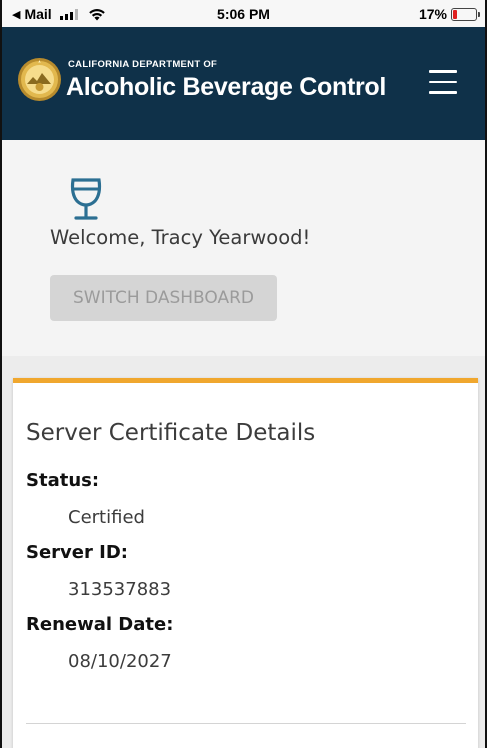  What do you see at coordinates (120, 589) in the screenshot?
I see `server-id-value: 313537883` at bounding box center [120, 589].